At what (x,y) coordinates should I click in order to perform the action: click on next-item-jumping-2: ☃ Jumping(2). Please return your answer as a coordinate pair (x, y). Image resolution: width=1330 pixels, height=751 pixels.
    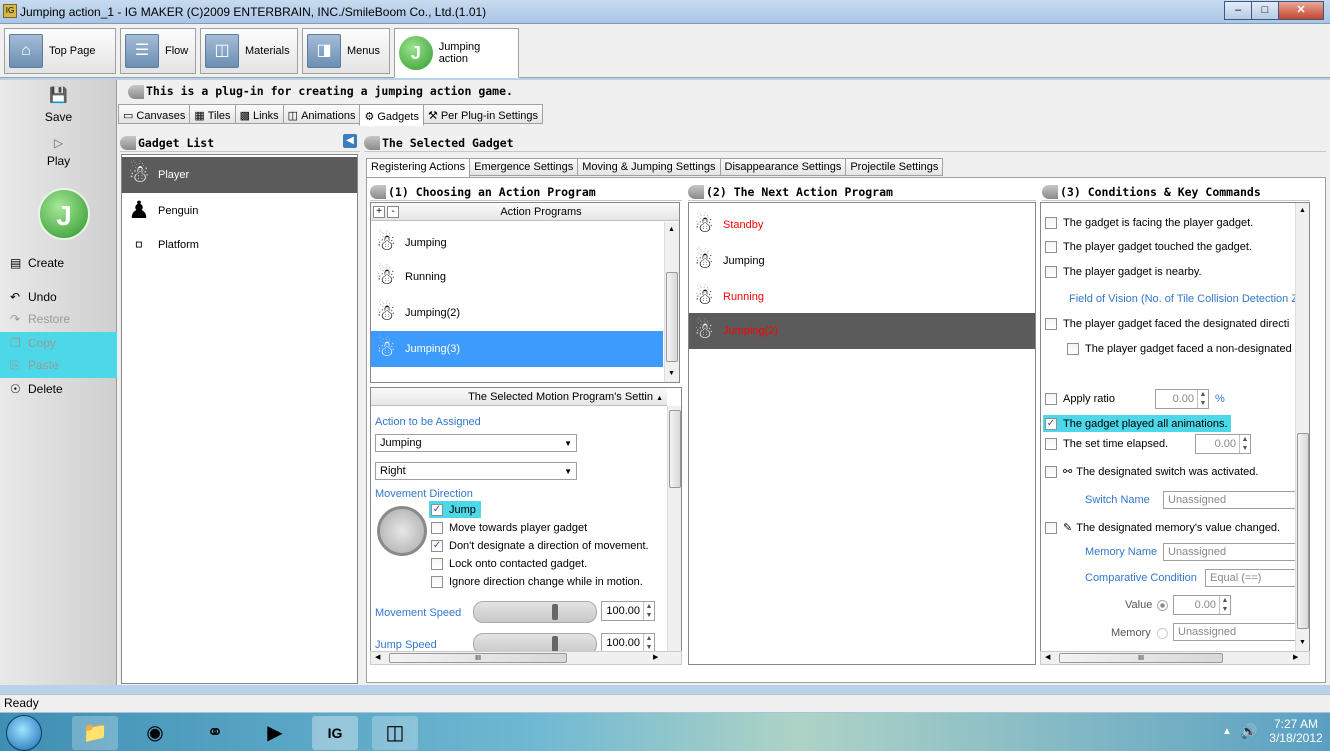
    Looking at the image, I should click on (862, 331).